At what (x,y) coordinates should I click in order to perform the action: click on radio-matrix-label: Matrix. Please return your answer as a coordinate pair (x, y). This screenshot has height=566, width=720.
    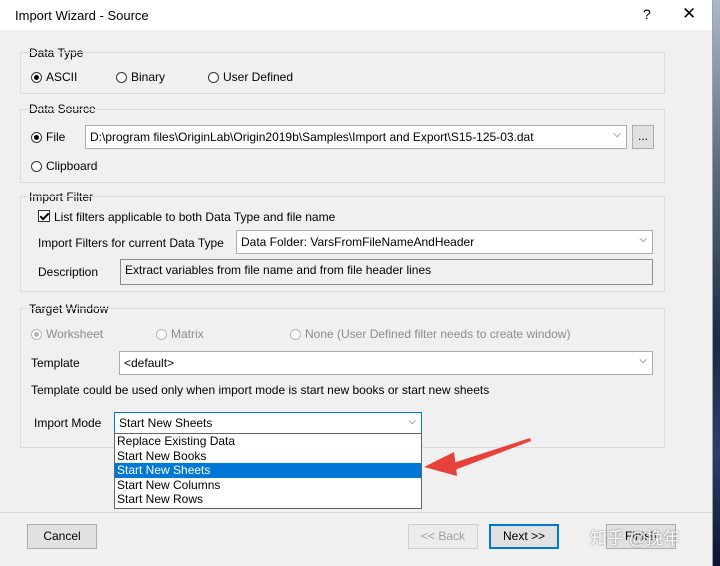
    Looking at the image, I should click on (187, 334).